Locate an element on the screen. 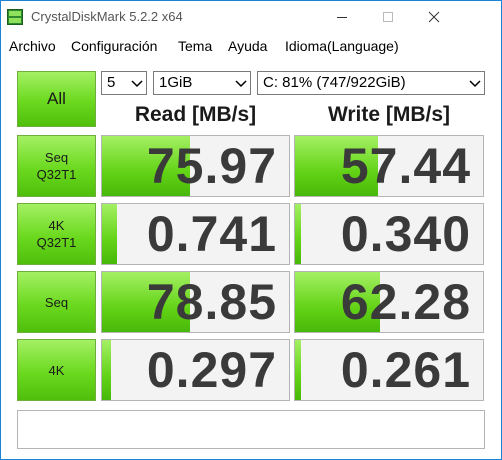 The height and width of the screenshot is (460, 502). 4k-button: 4K is located at coordinates (56, 370).